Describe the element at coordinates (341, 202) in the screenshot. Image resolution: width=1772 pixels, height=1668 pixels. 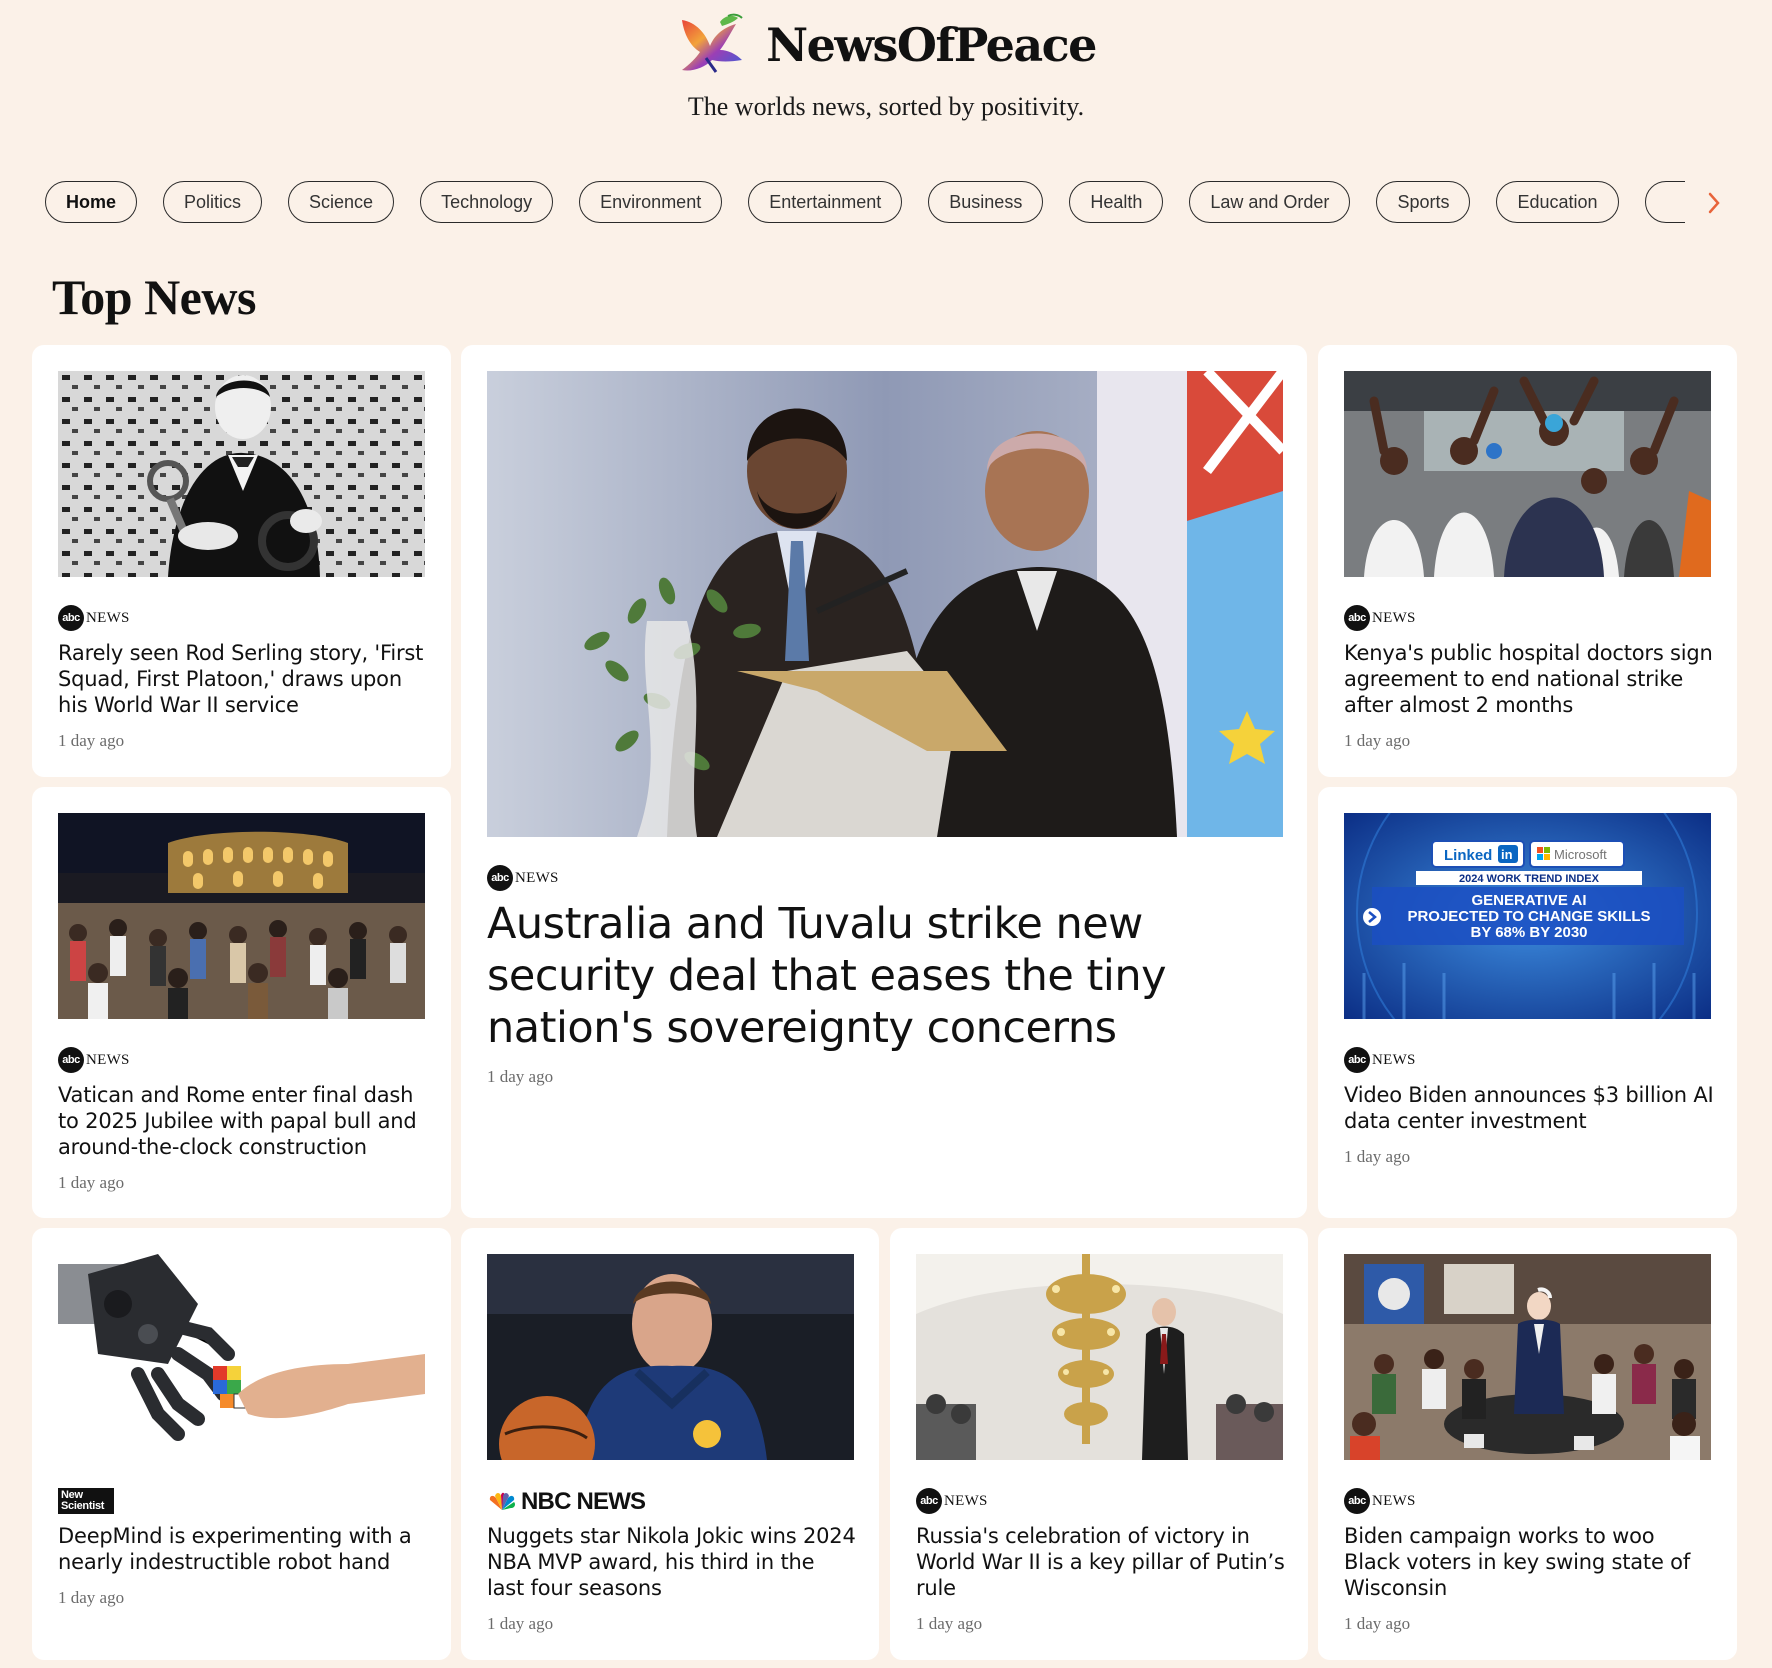
I see `nav-science: Science` at that location.